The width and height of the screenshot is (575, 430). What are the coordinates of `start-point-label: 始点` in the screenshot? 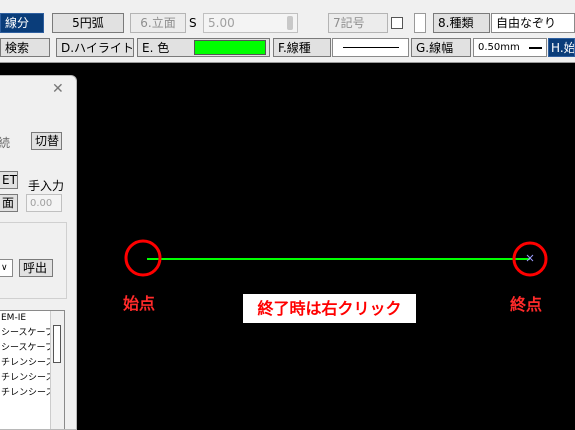 It's located at (139, 303).